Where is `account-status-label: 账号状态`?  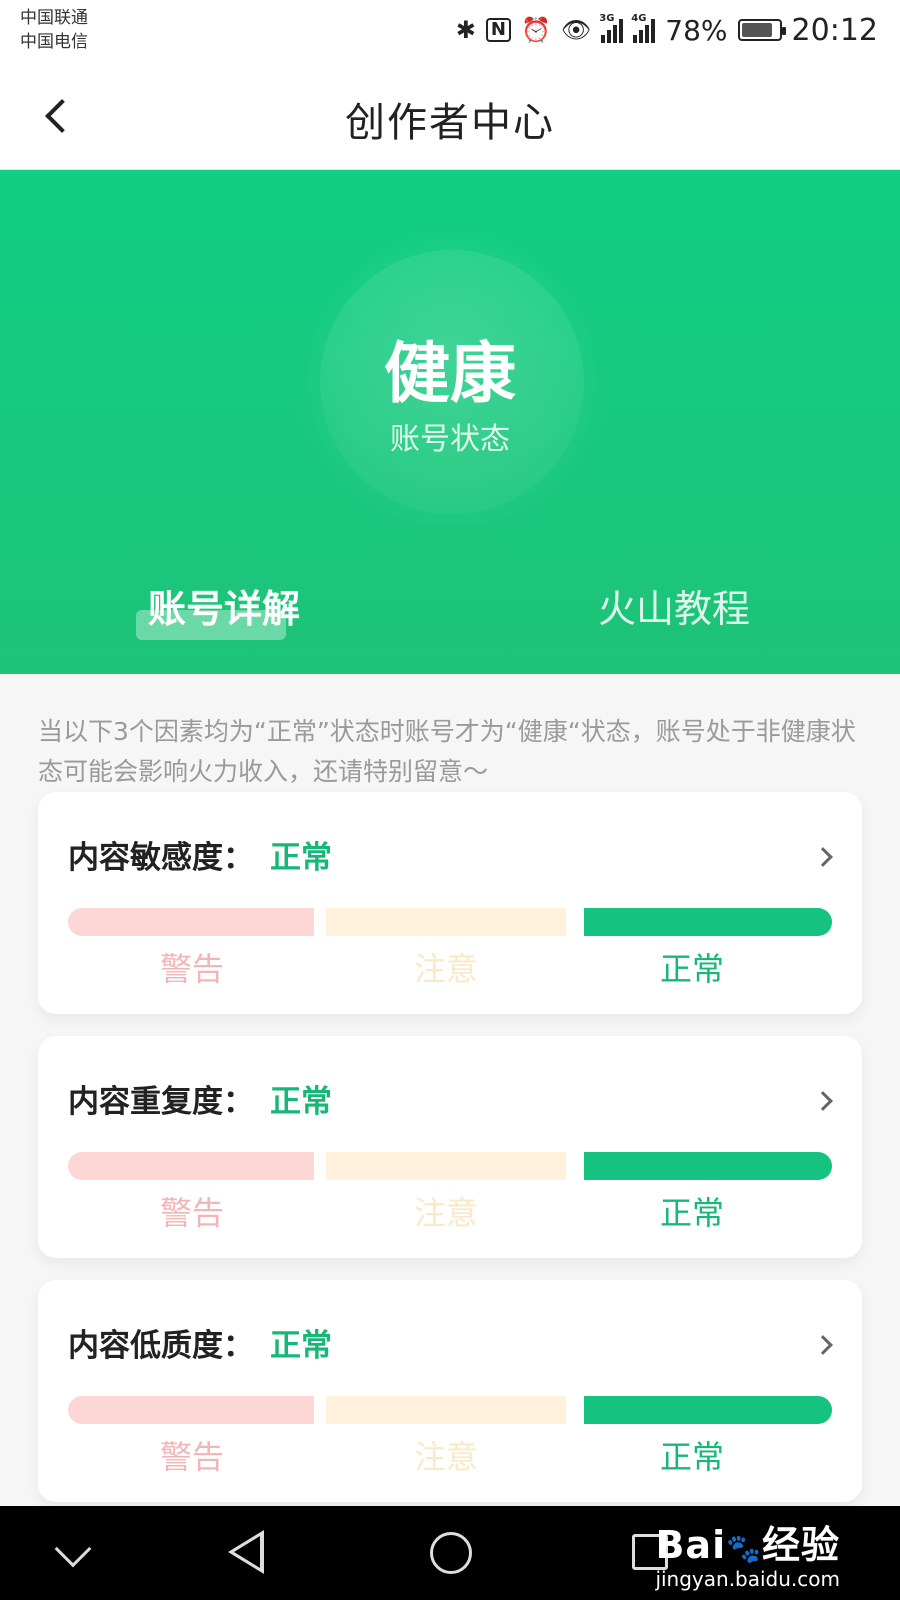 account-status-label: 账号状态 is located at coordinates (450, 439).